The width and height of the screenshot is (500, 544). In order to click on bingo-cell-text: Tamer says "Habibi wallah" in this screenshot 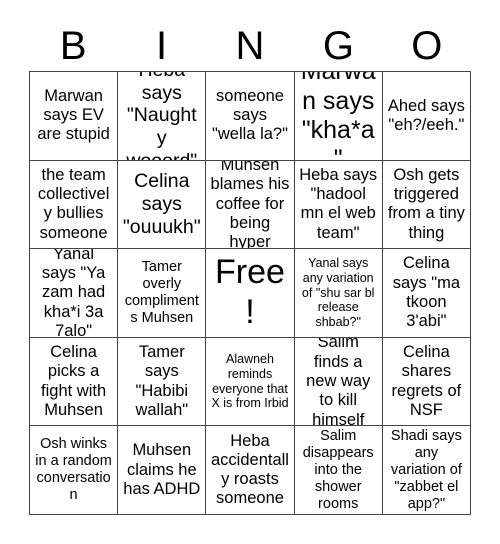, I will do `click(162, 381)`.